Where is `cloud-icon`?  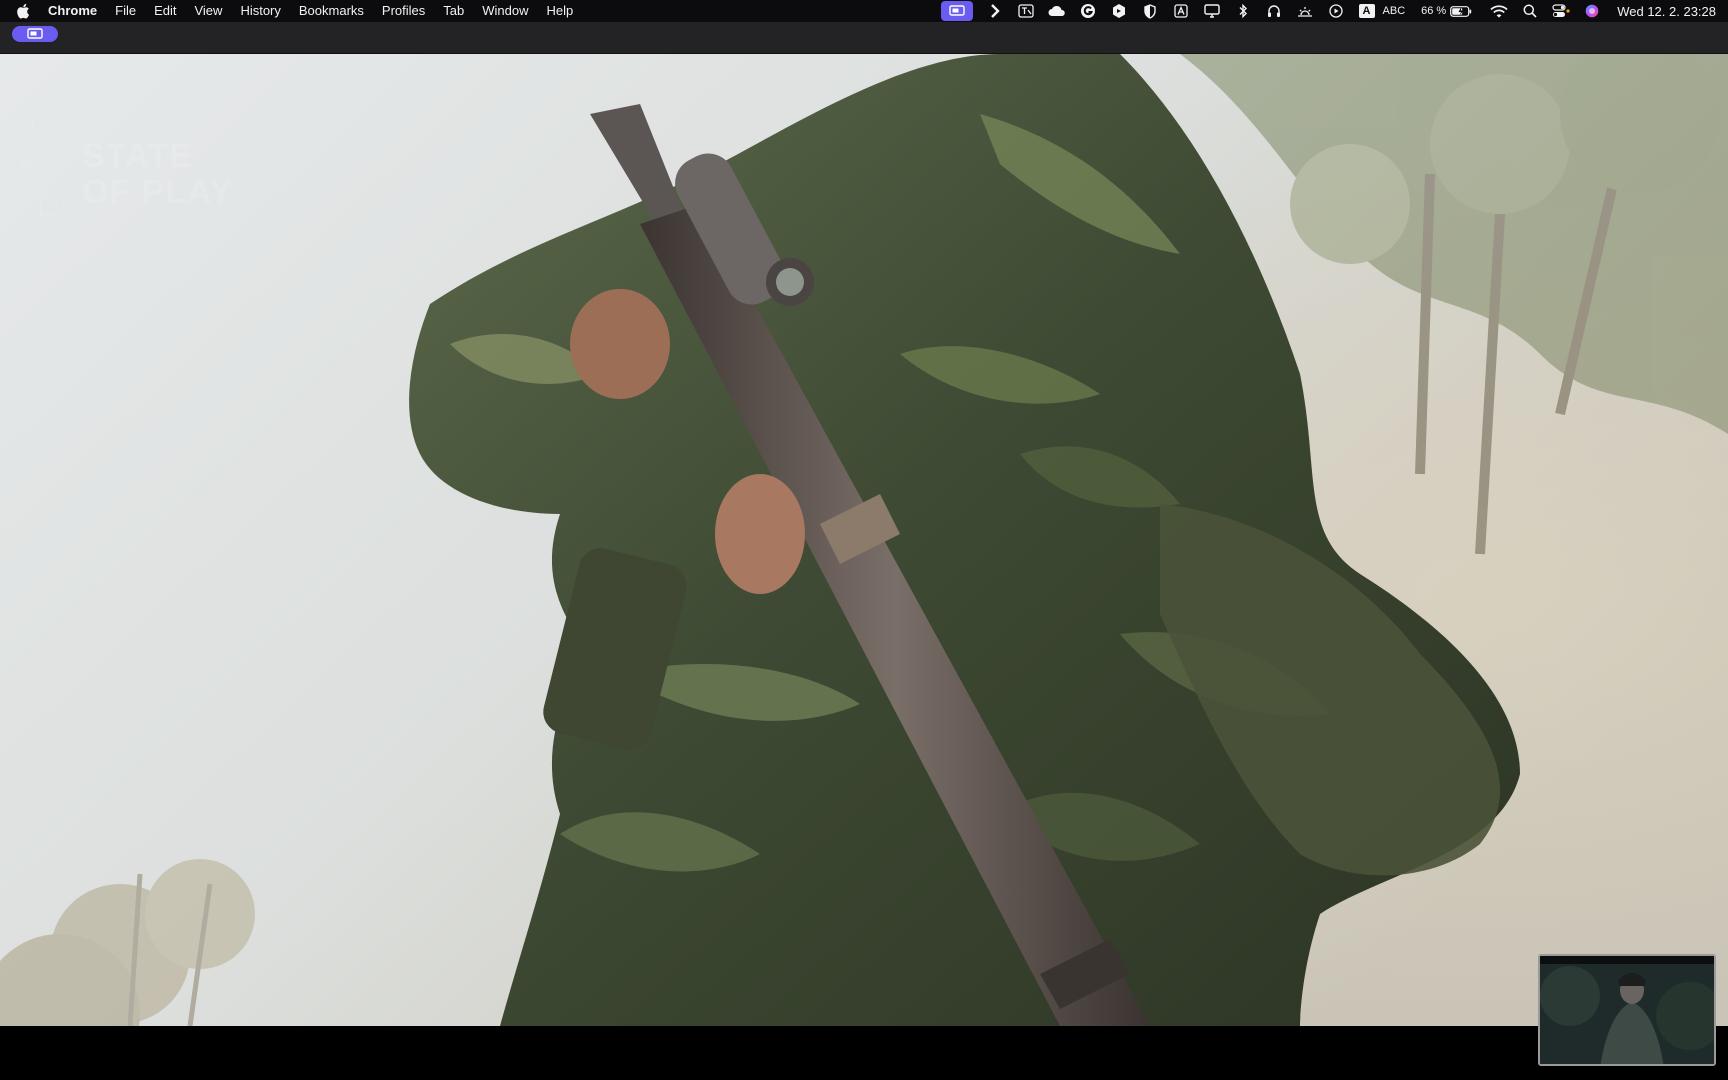
cloud-icon is located at coordinates (1057, 11).